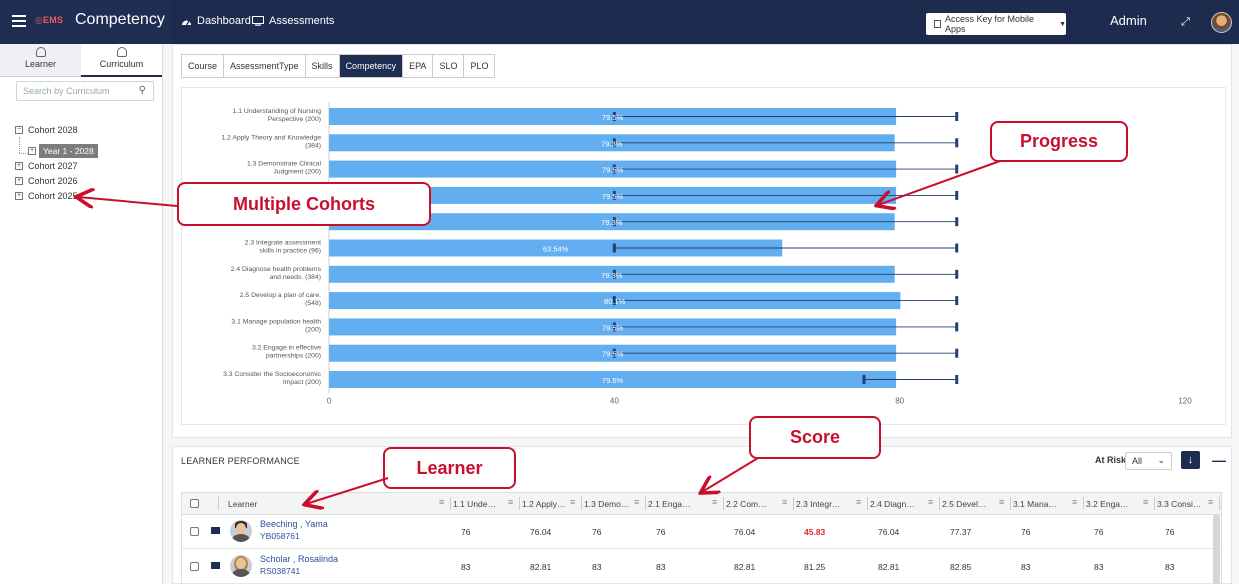  Describe the element at coordinates (961, 567) in the screenshot. I see `score-cell: 82.85` at that location.